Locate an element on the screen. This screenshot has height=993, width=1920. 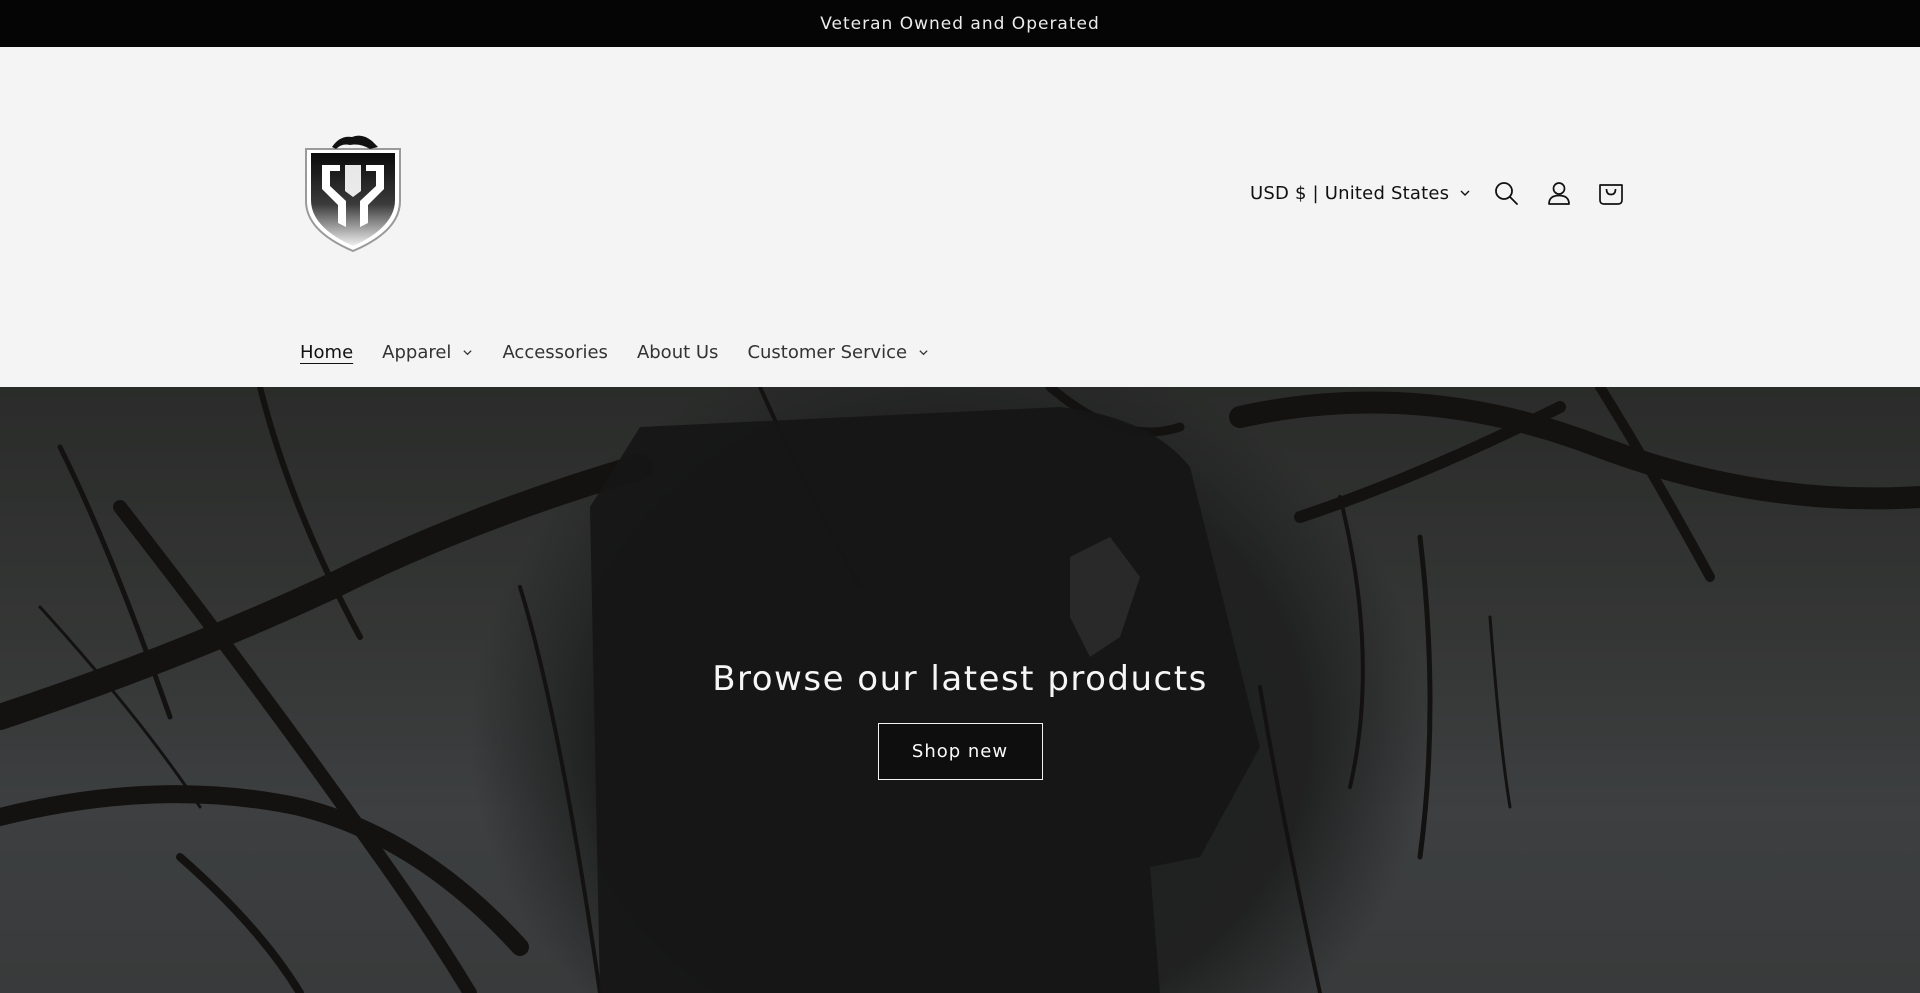
account-icon is located at coordinates (1559, 193).